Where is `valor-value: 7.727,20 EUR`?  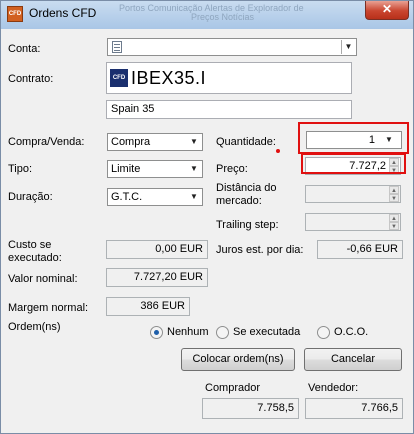 valor-value: 7.727,20 EUR is located at coordinates (157, 277).